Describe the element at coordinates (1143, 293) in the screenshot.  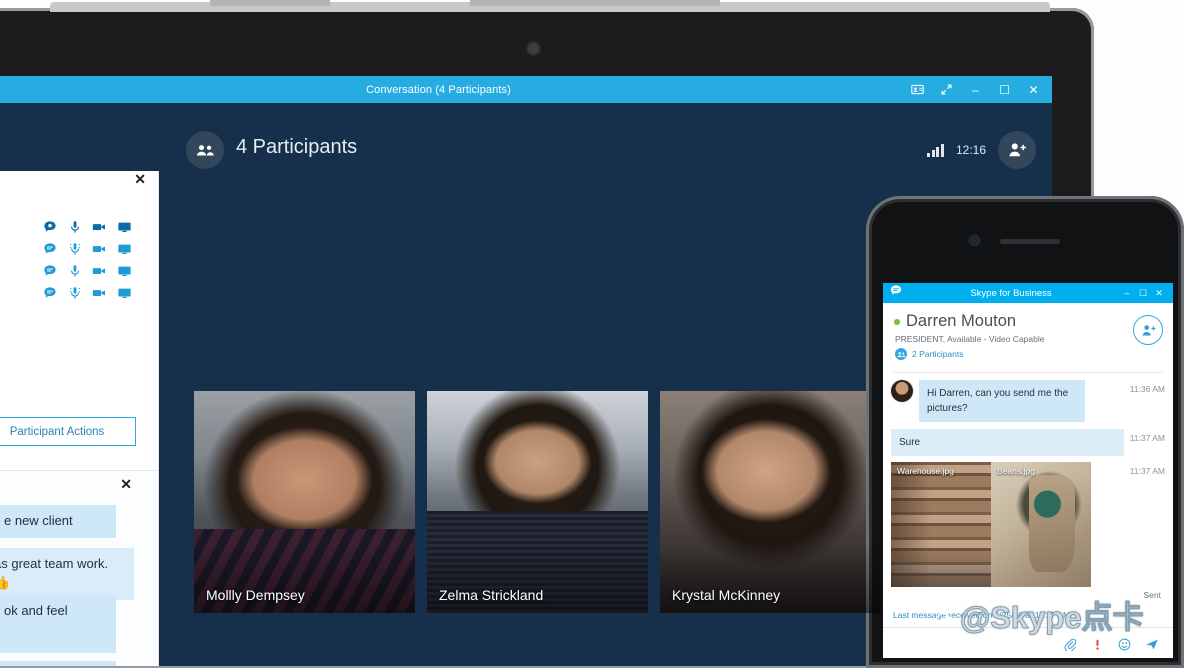
I see `phone-maximize-button: ☐` at that location.